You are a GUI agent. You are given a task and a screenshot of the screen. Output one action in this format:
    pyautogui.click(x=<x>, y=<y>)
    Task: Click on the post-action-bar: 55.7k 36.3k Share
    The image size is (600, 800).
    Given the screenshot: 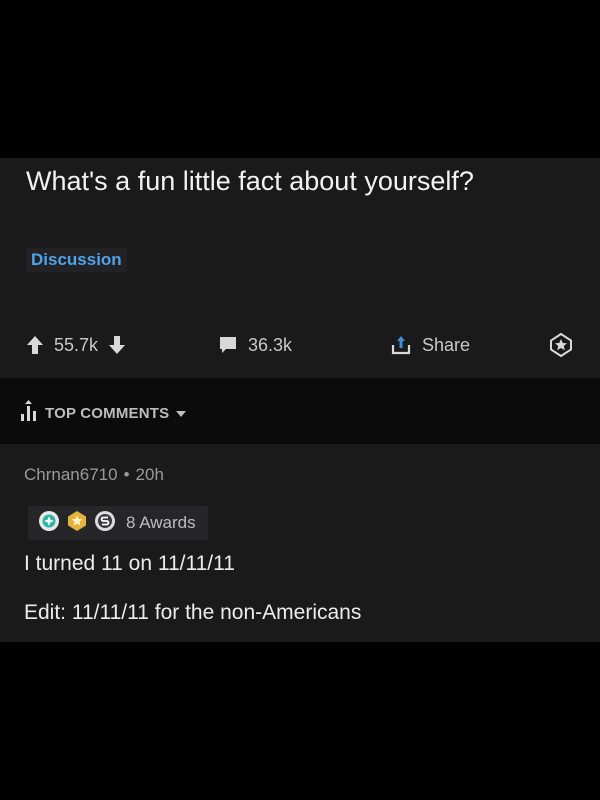 What is the action you would take?
    pyautogui.click(x=300, y=345)
    